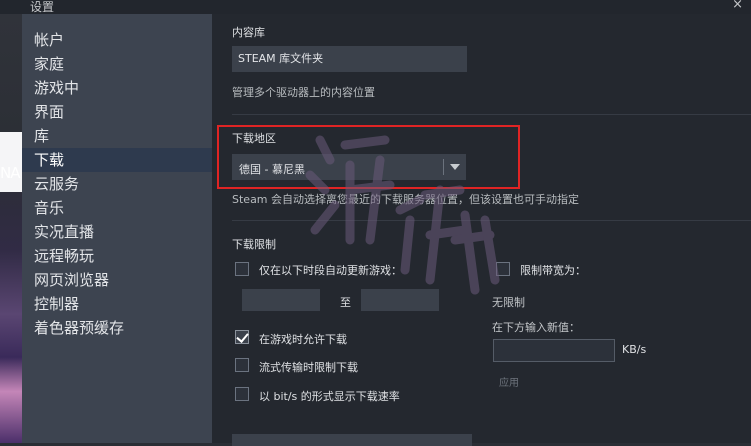  What do you see at coordinates (242, 394) in the screenshot?
I see `display-bits-per-second-checkbox` at bounding box center [242, 394].